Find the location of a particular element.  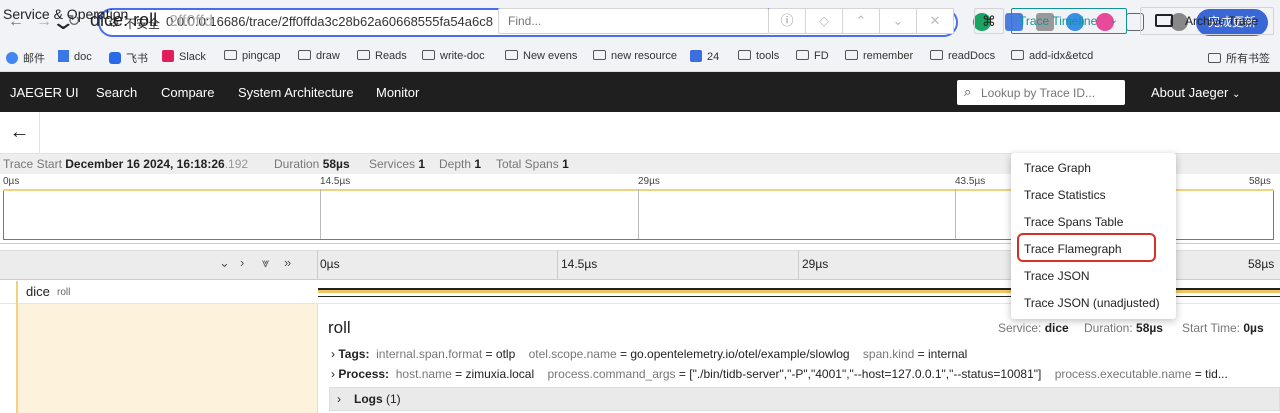

search-icon: ⌕ is located at coordinates (968, 91).